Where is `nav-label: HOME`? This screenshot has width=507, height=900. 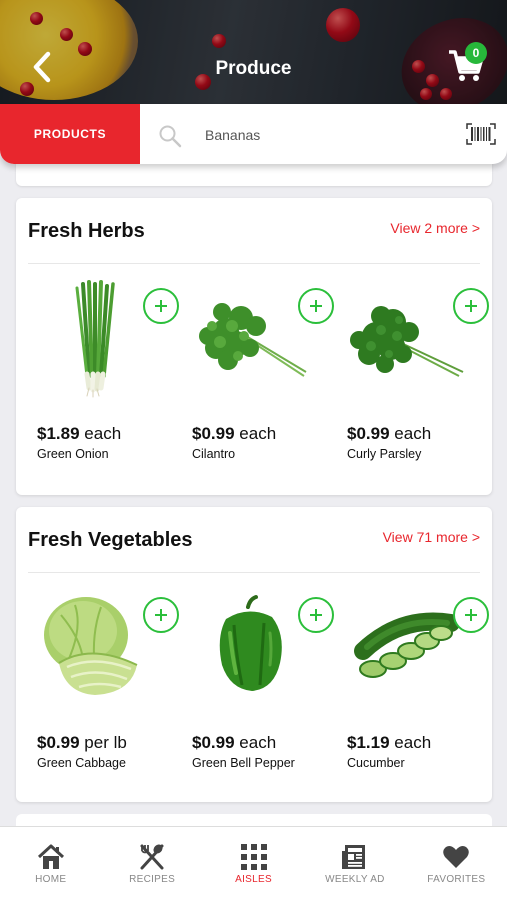 nav-label: HOME is located at coordinates (51, 879).